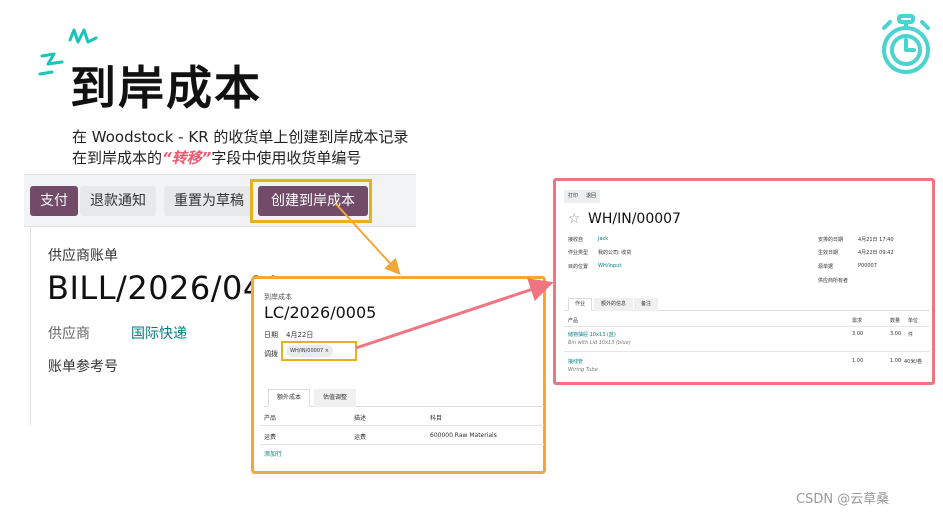 The height and width of the screenshot is (512, 943). Describe the element at coordinates (614, 252) in the screenshot. I see `field-value-operation-type: 我的公司: 收货` at that location.